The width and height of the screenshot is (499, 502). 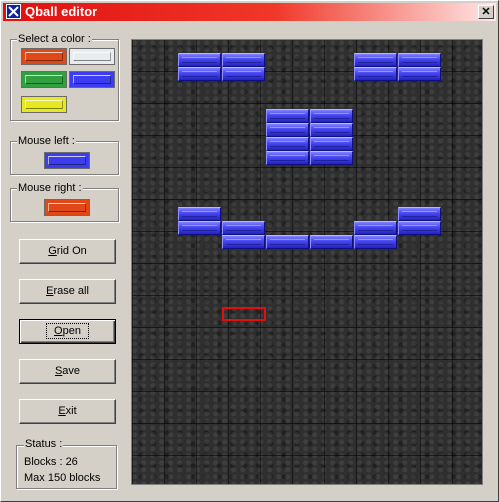 What do you see at coordinates (44, 79) in the screenshot?
I see `color-swatch-green` at bounding box center [44, 79].